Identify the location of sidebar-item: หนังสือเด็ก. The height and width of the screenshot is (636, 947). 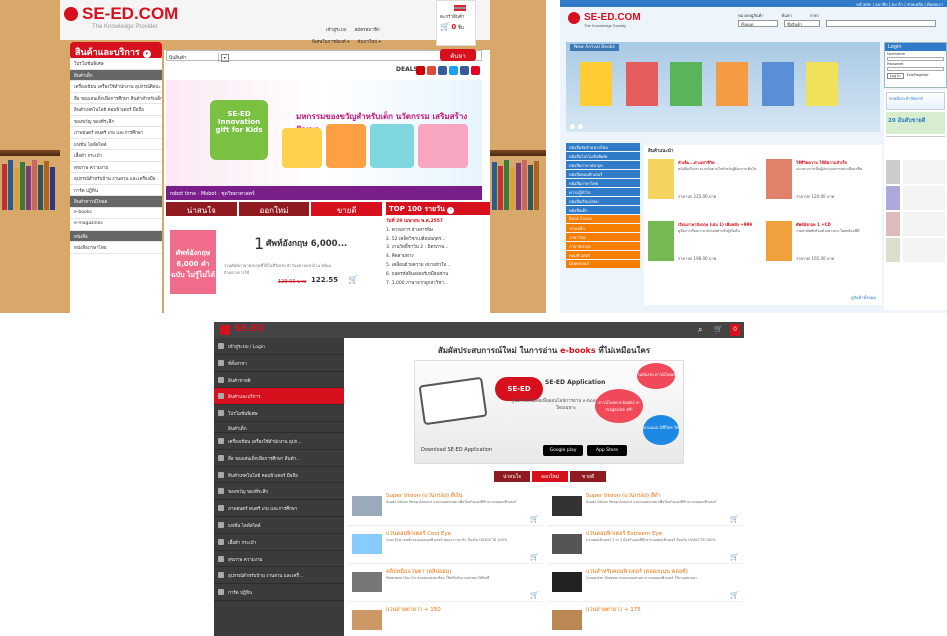
(603, 210).